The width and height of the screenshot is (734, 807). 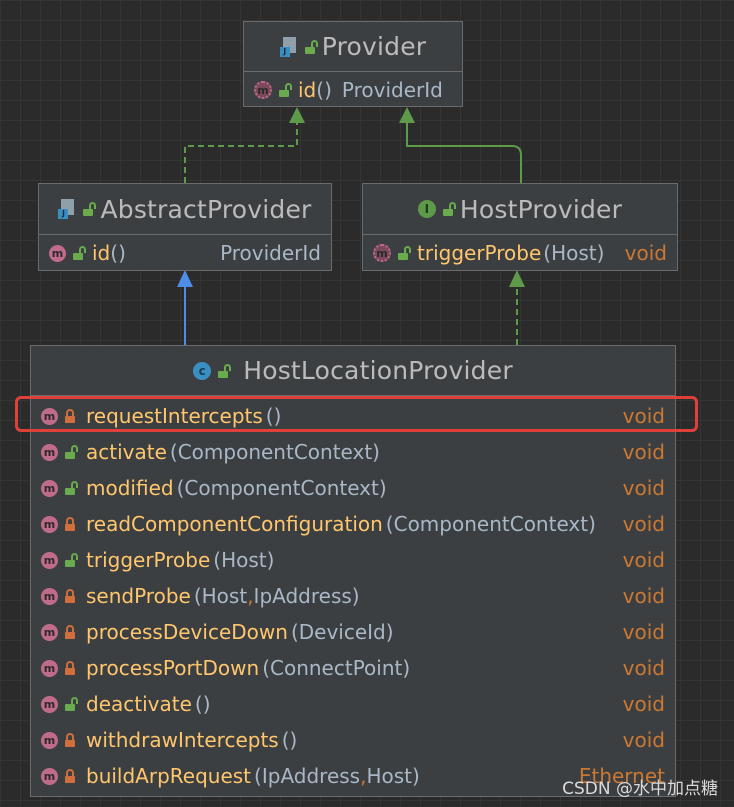 What do you see at coordinates (185, 278) in the screenshot?
I see `arrowhead-hostlocationprovider-abstractprovider` at bounding box center [185, 278].